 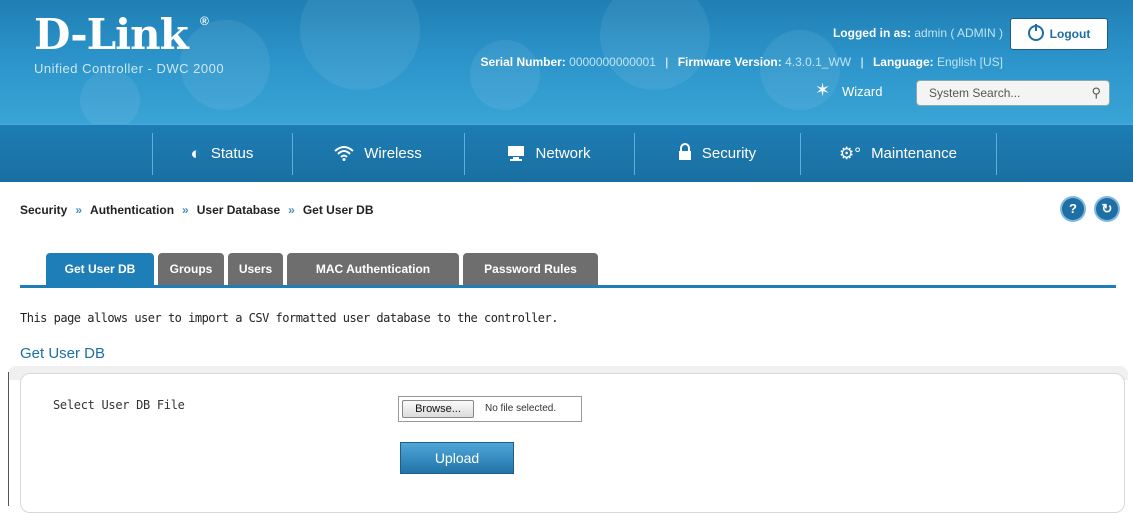 What do you see at coordinates (1107, 209) in the screenshot?
I see `refresh-icon: ↻` at bounding box center [1107, 209].